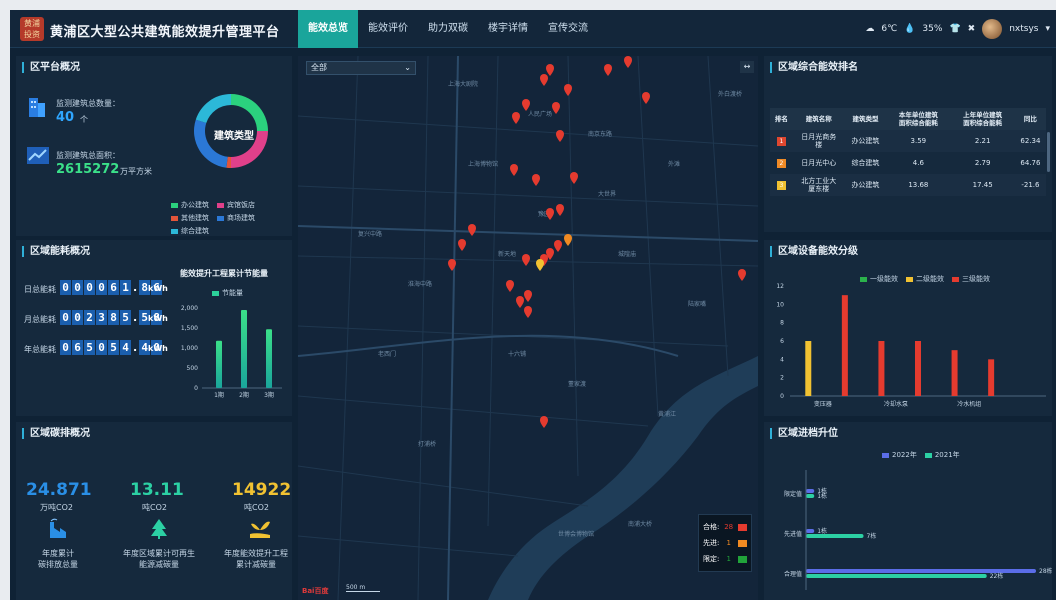  I want to click on map-place-label: 复兴中路, so click(370, 234).